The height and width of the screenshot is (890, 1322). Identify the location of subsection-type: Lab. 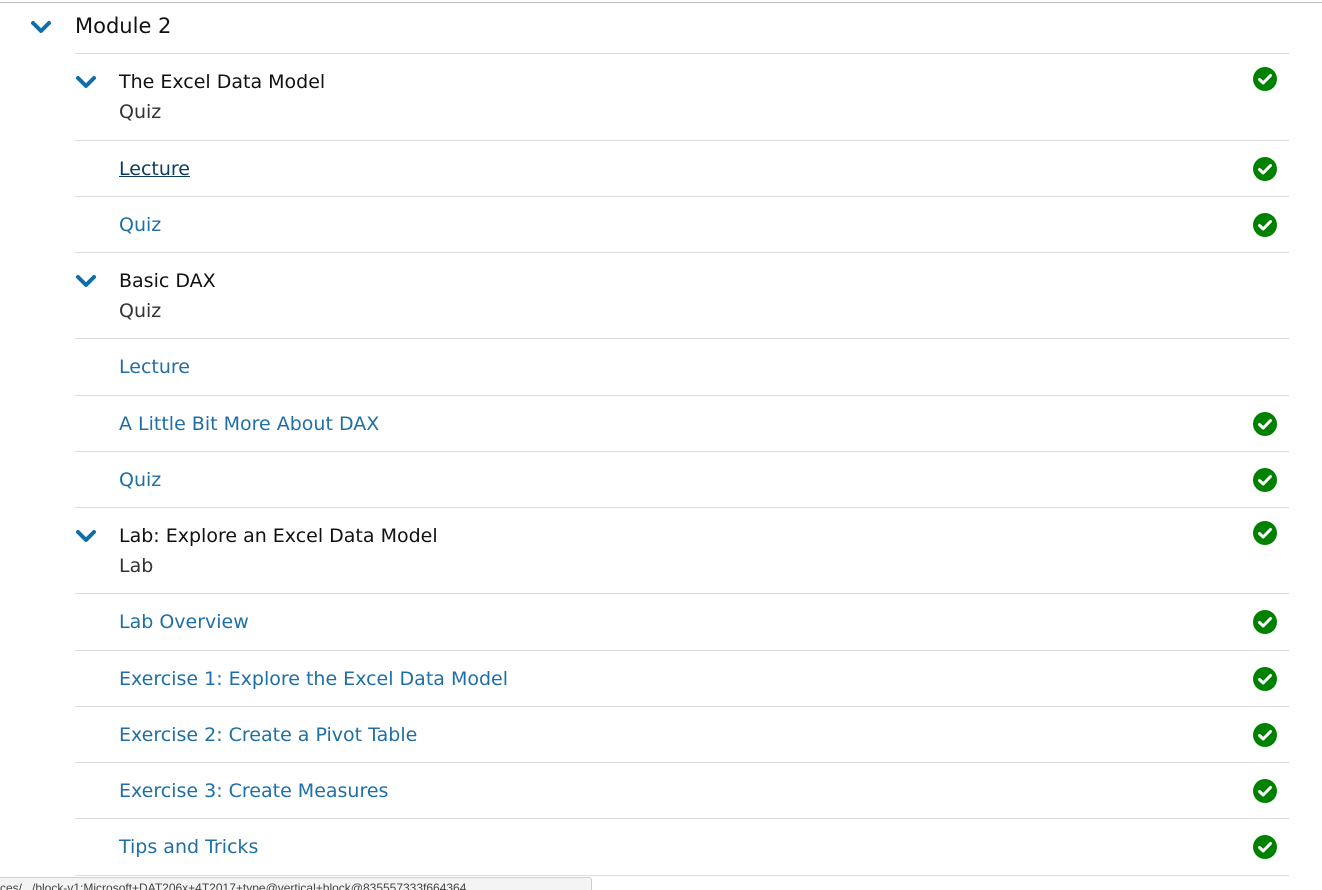
(136, 566).